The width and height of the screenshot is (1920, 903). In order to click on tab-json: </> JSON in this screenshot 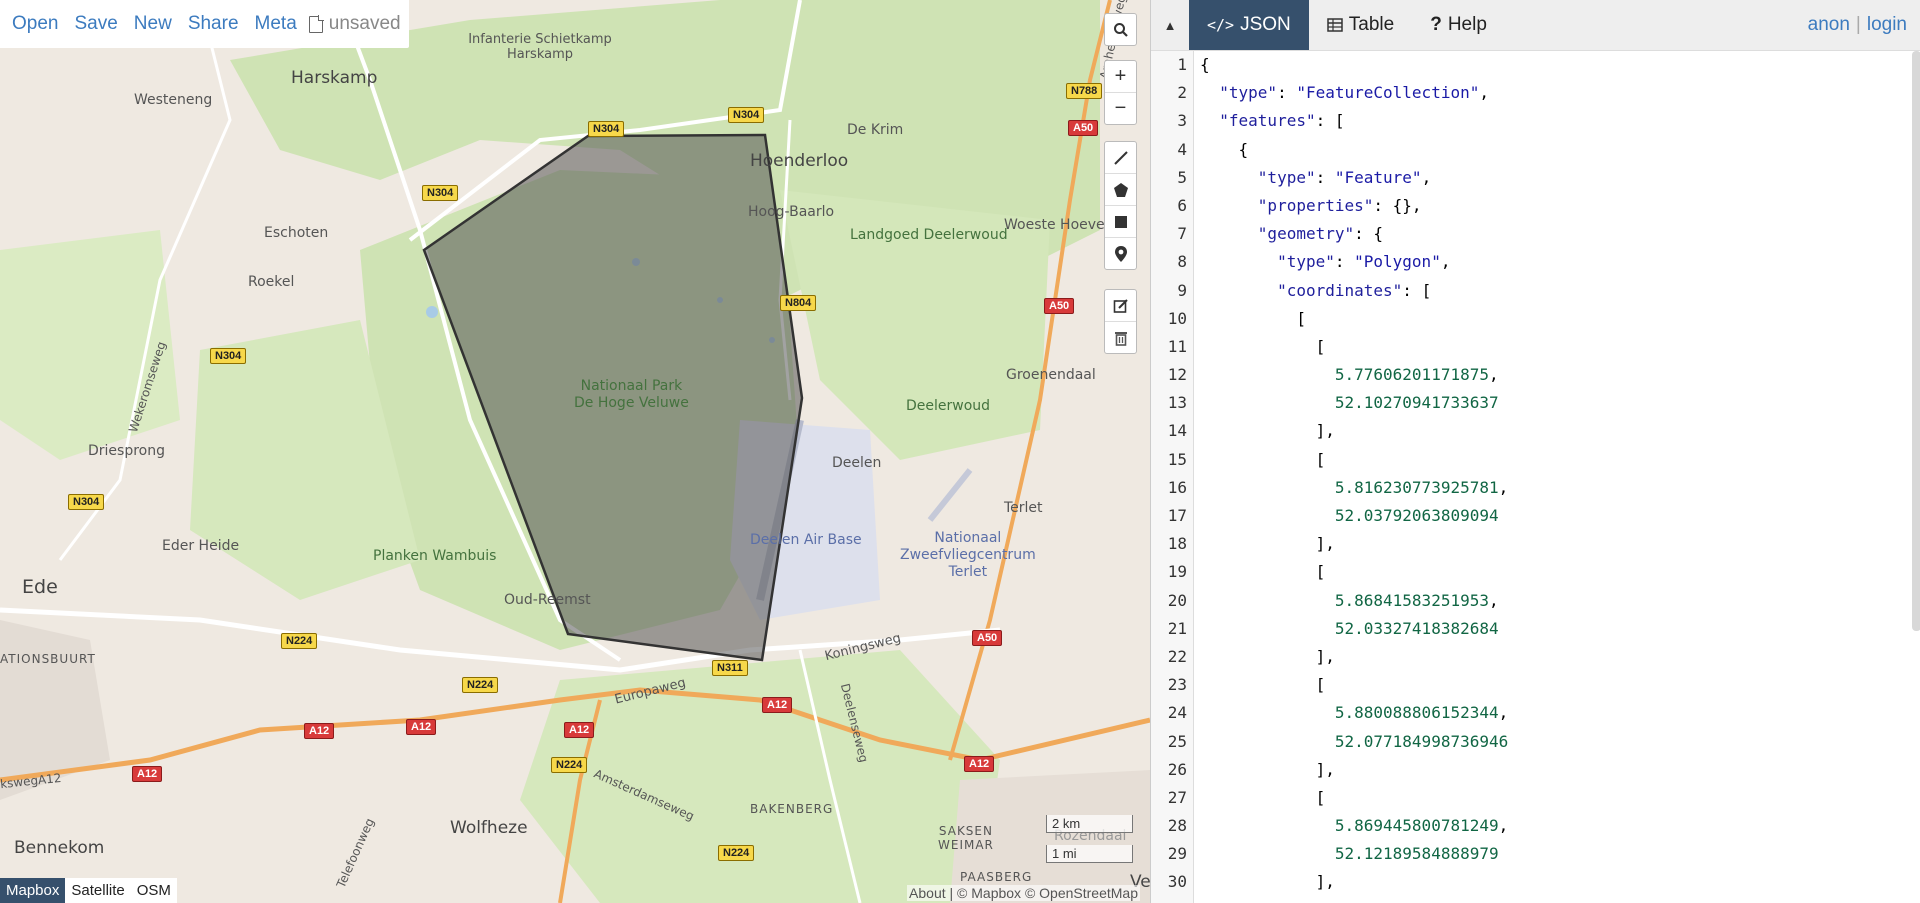, I will do `click(1249, 25)`.